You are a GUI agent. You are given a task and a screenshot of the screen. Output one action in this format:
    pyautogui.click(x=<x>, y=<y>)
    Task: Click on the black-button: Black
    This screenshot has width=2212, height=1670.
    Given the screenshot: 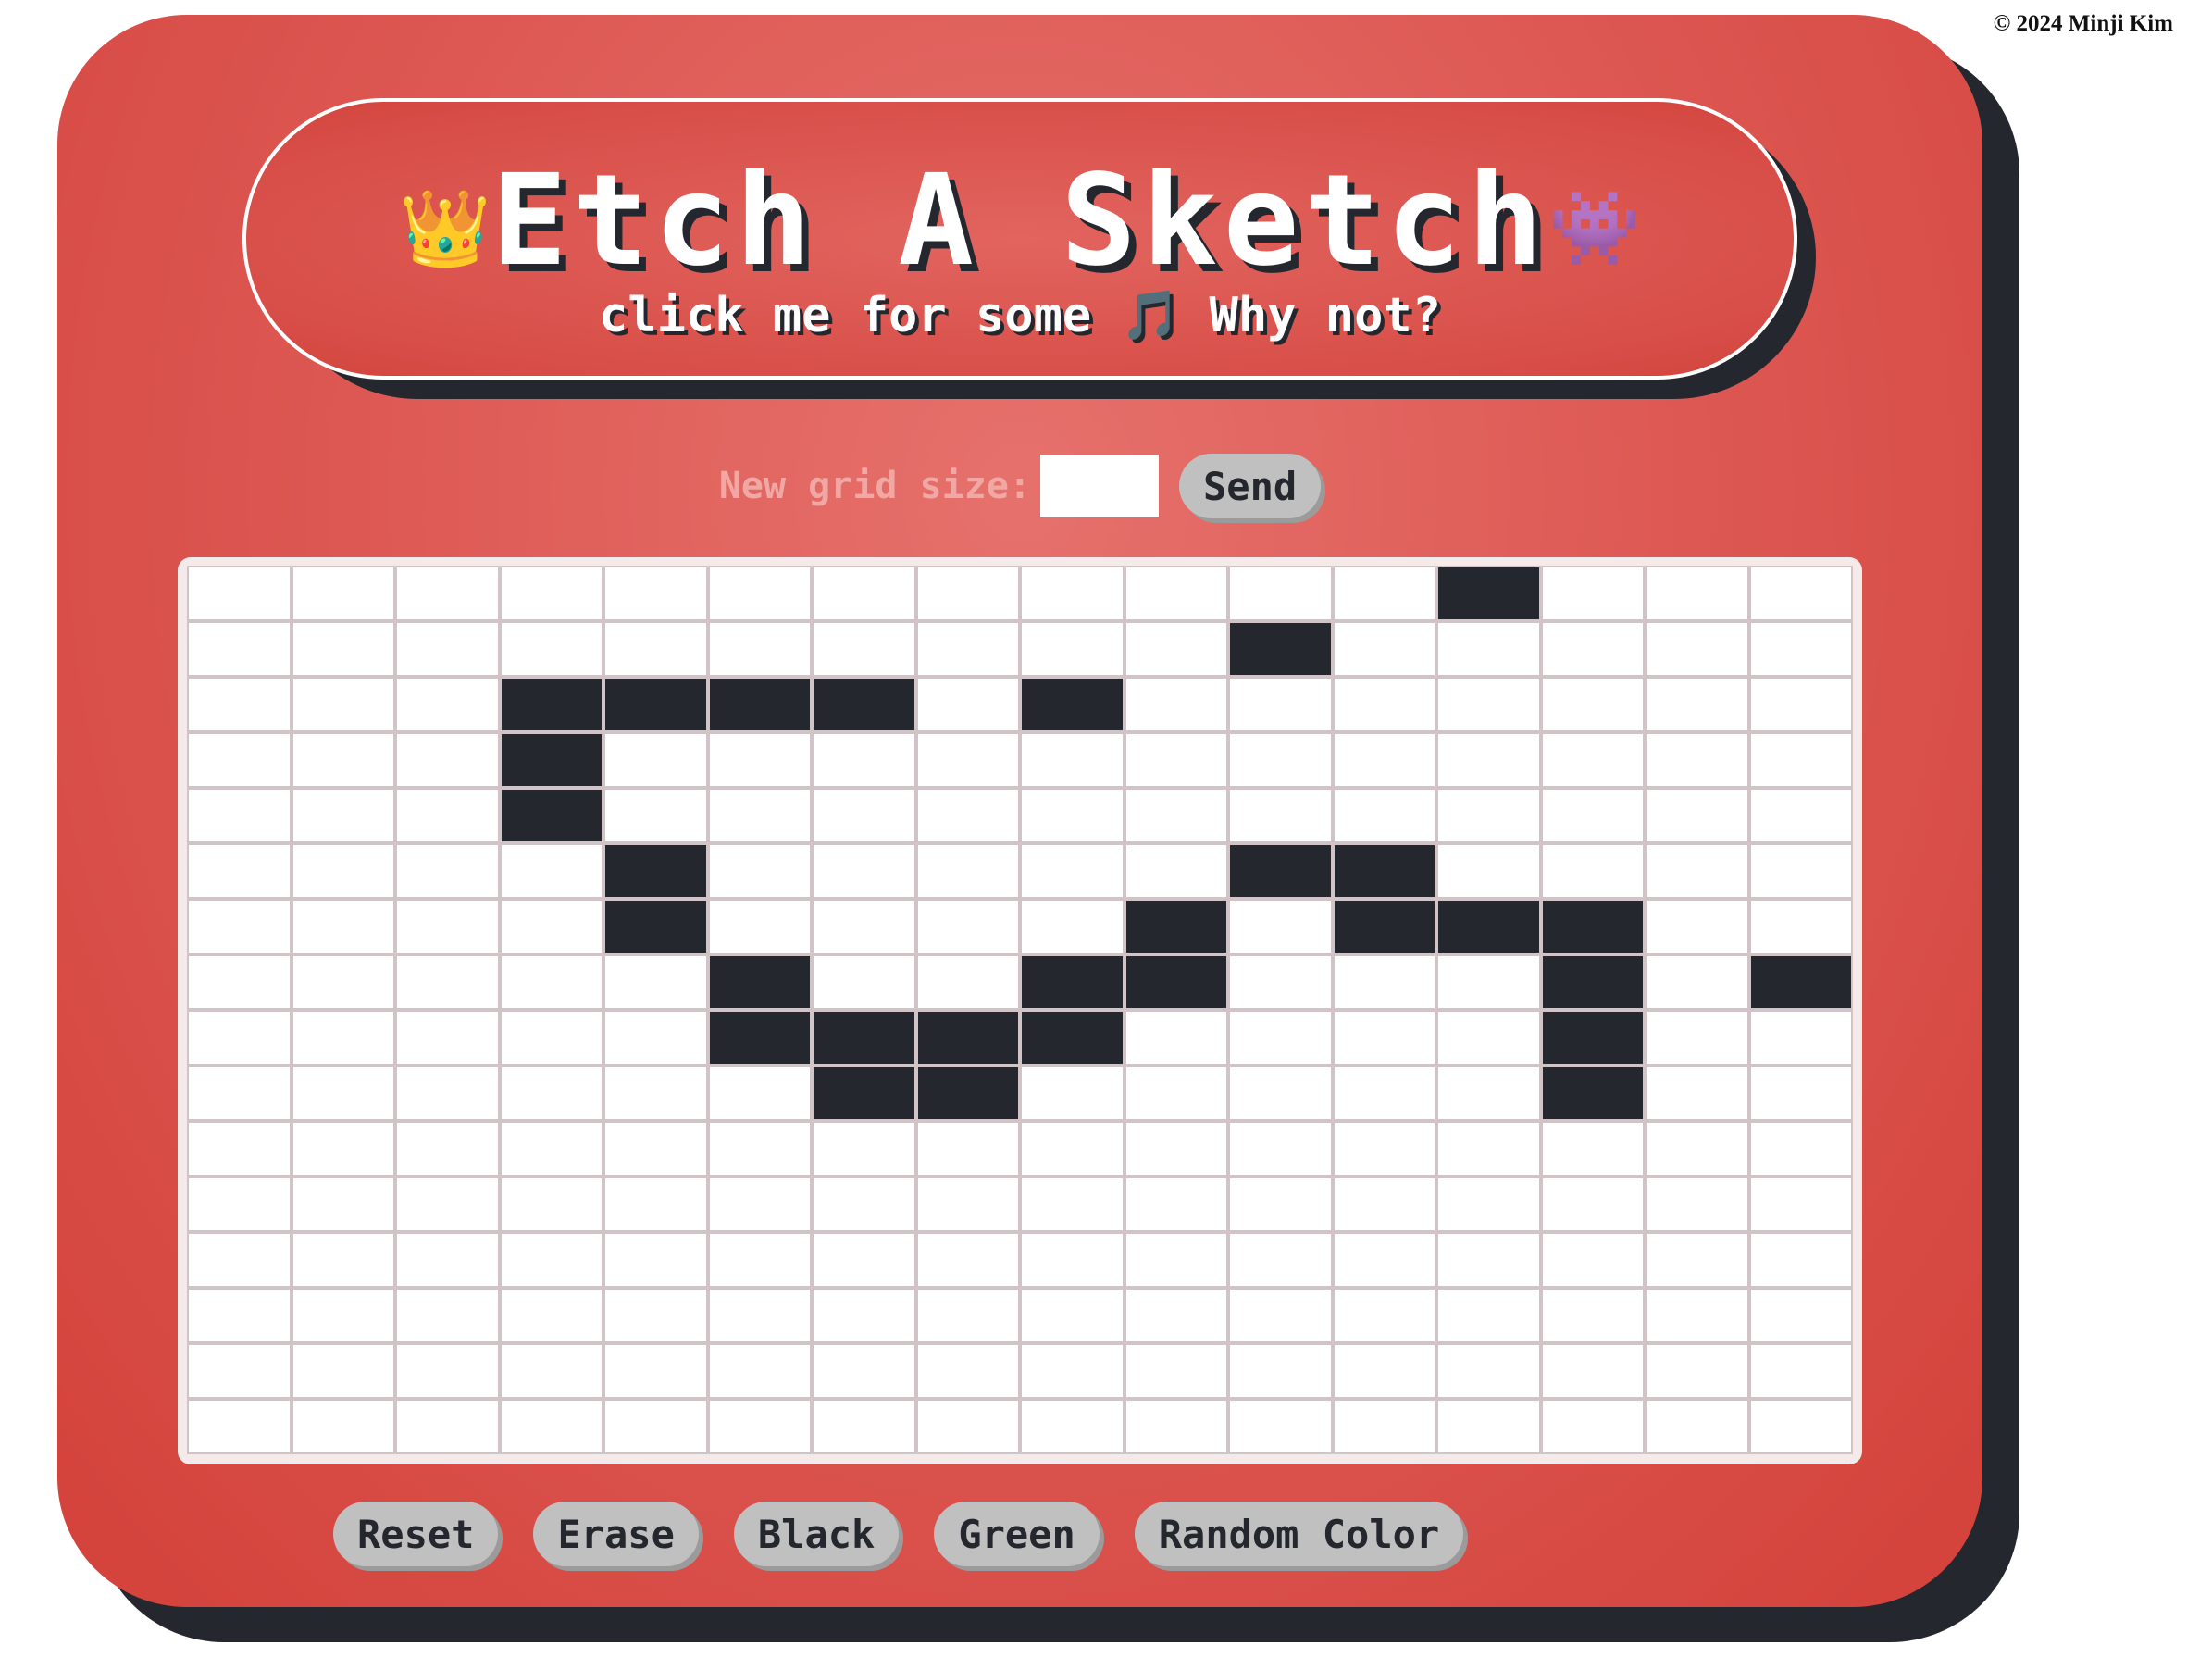 What is the action you would take?
    pyautogui.click(x=816, y=1534)
    